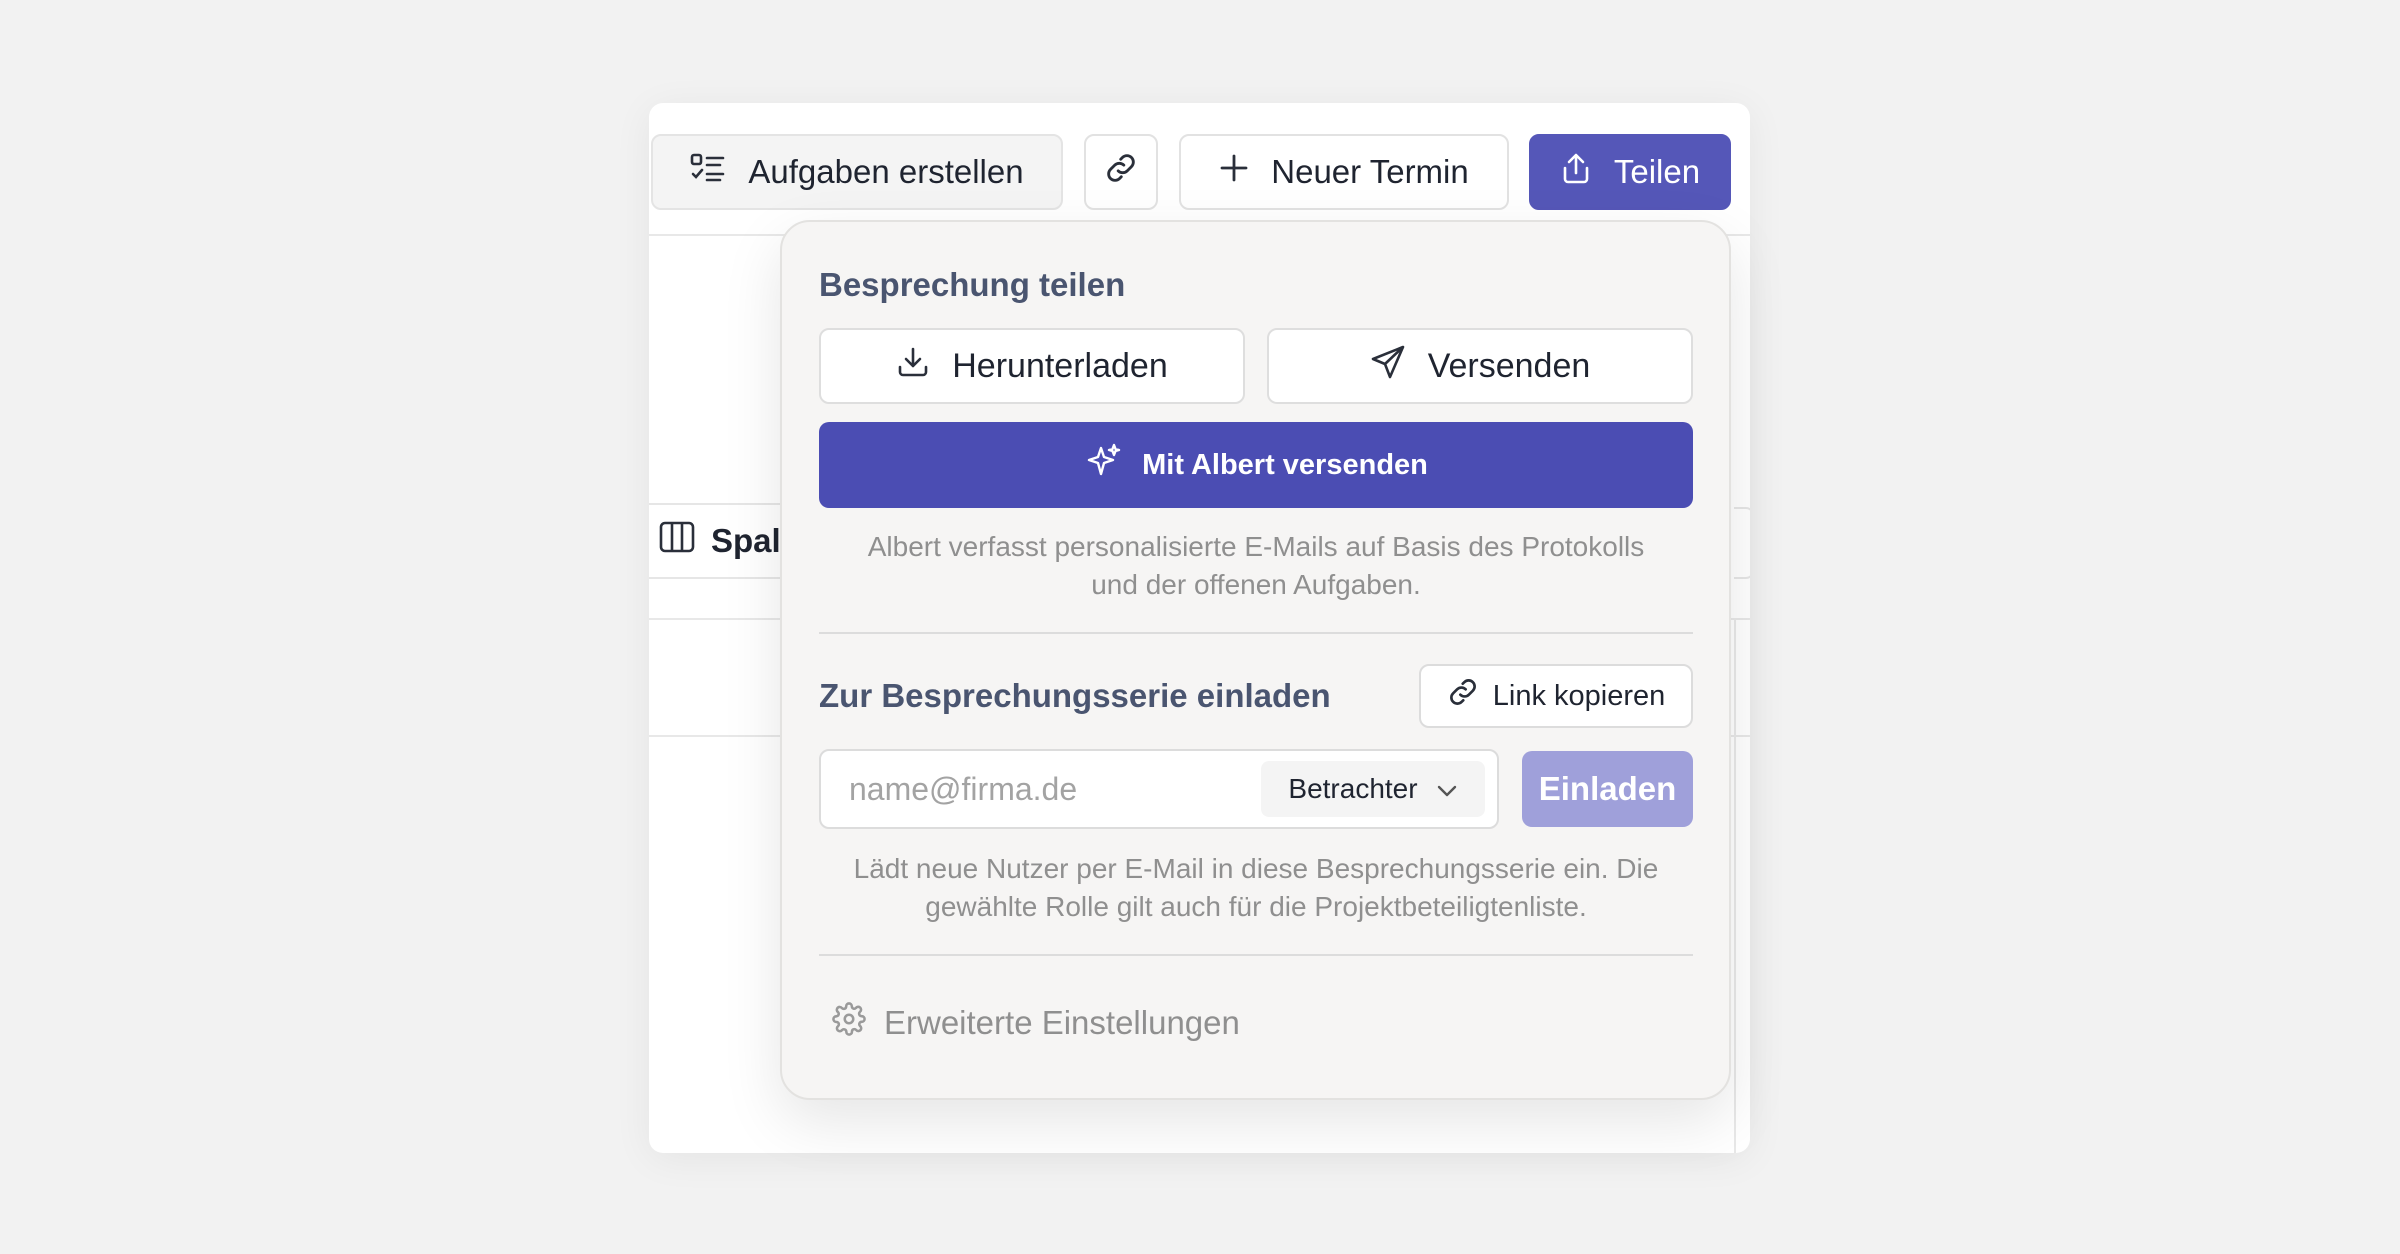  What do you see at coordinates (1576, 172) in the screenshot?
I see `share-upload-icon` at bounding box center [1576, 172].